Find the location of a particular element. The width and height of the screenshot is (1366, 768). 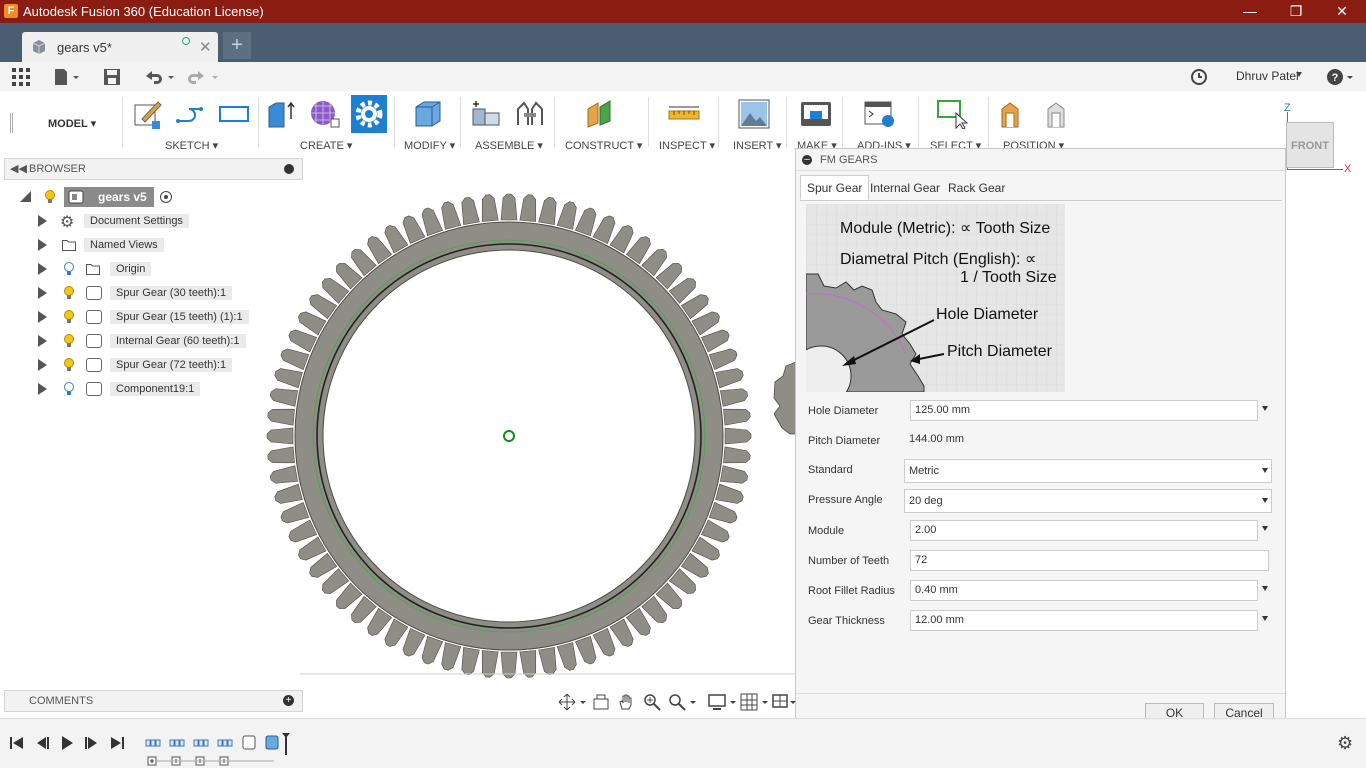

browser-item-origin: Origin is located at coordinates (150, 269).